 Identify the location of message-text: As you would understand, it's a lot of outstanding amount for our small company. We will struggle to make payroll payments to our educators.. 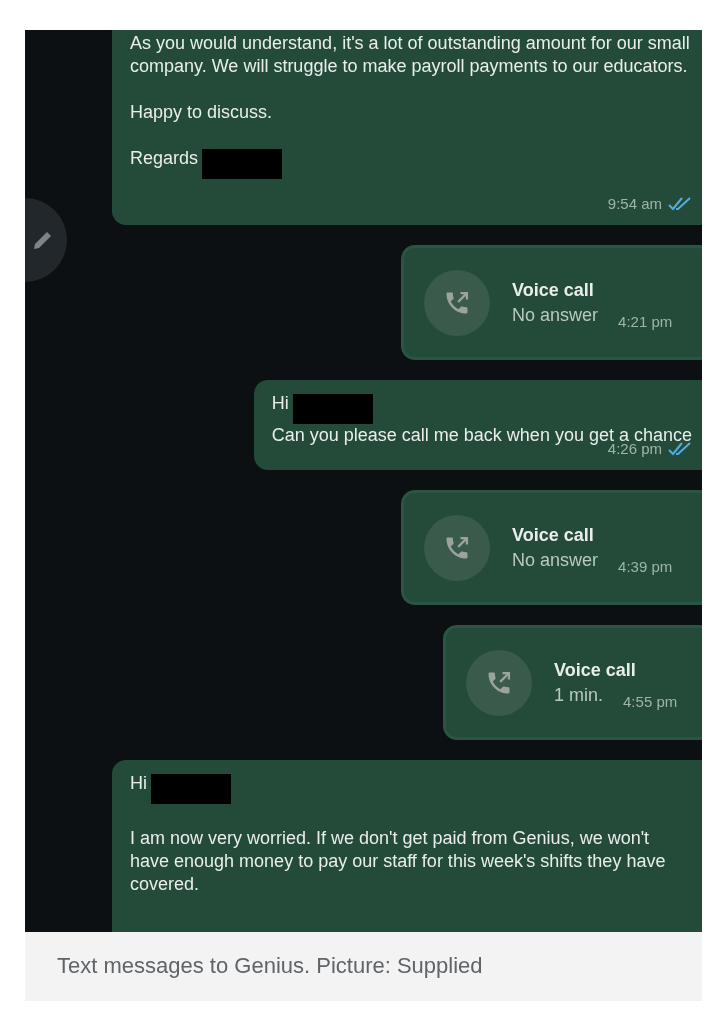
(410, 55).